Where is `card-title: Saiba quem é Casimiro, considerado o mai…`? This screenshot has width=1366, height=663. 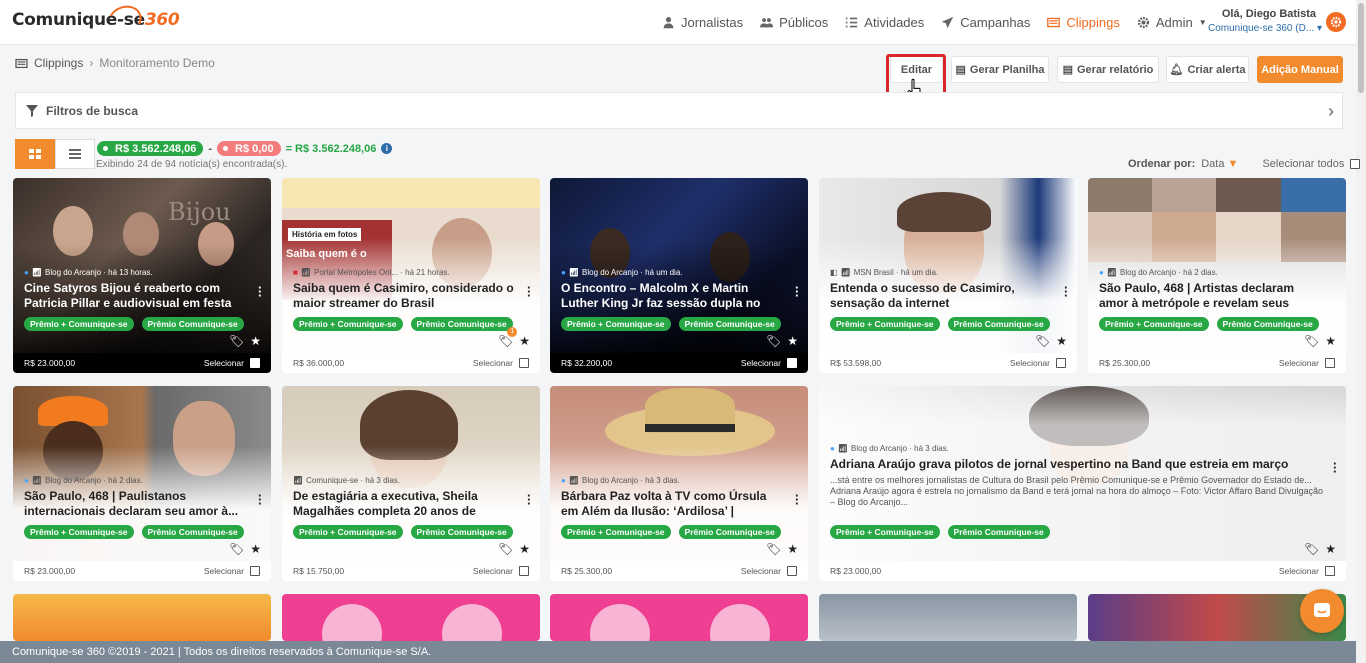 card-title: Saiba quem é Casimiro, considerado o mai… is located at coordinates (404, 296).